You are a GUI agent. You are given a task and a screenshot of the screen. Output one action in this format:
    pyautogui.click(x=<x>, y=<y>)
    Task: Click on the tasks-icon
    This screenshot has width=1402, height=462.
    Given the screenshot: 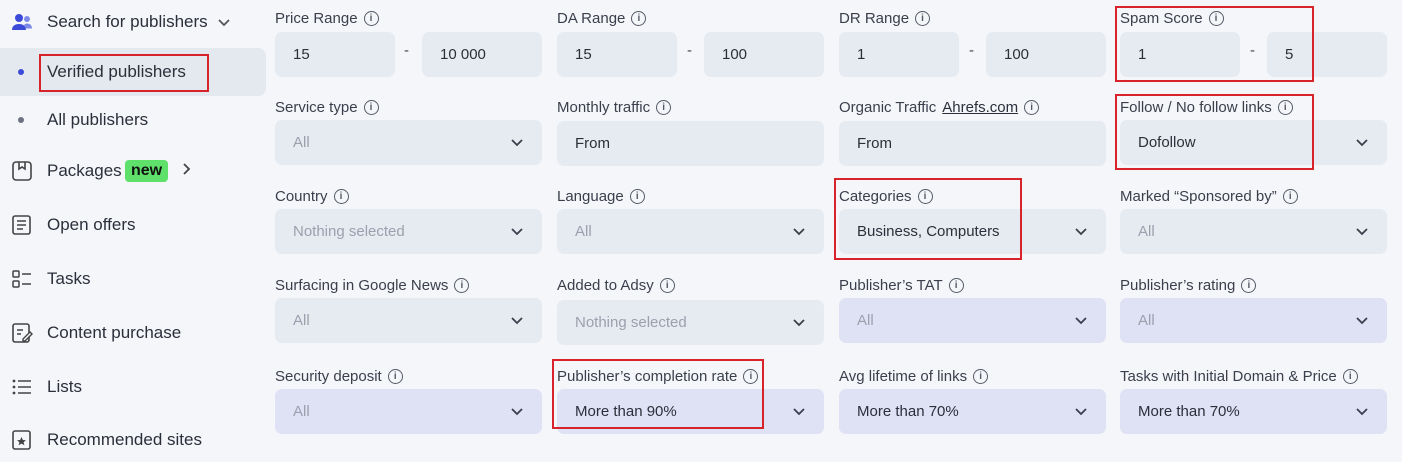 What is the action you would take?
    pyautogui.click(x=22, y=279)
    